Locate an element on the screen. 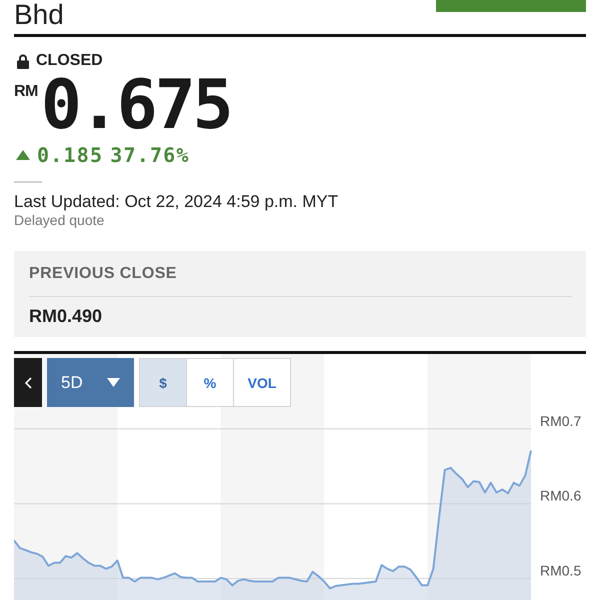  back-button is located at coordinates (28, 382).